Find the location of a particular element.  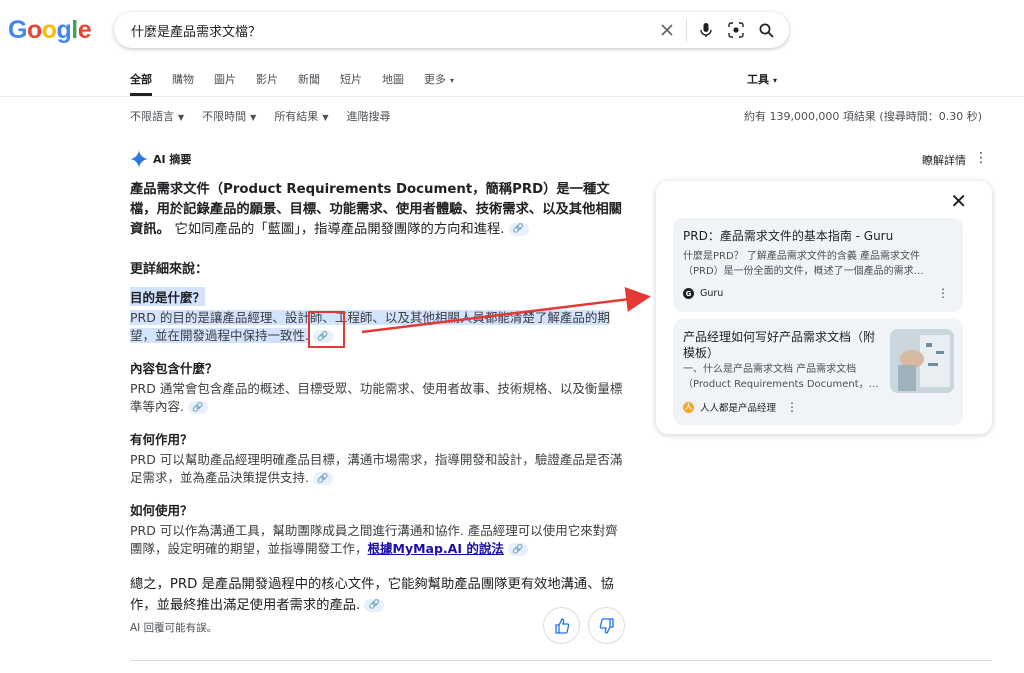

lens-camera-icon is located at coordinates (736, 30).